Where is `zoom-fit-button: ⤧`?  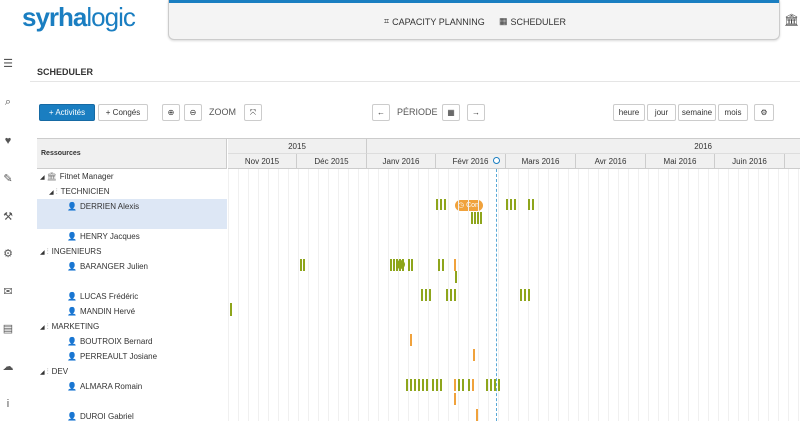 zoom-fit-button: ⤧ is located at coordinates (253, 112).